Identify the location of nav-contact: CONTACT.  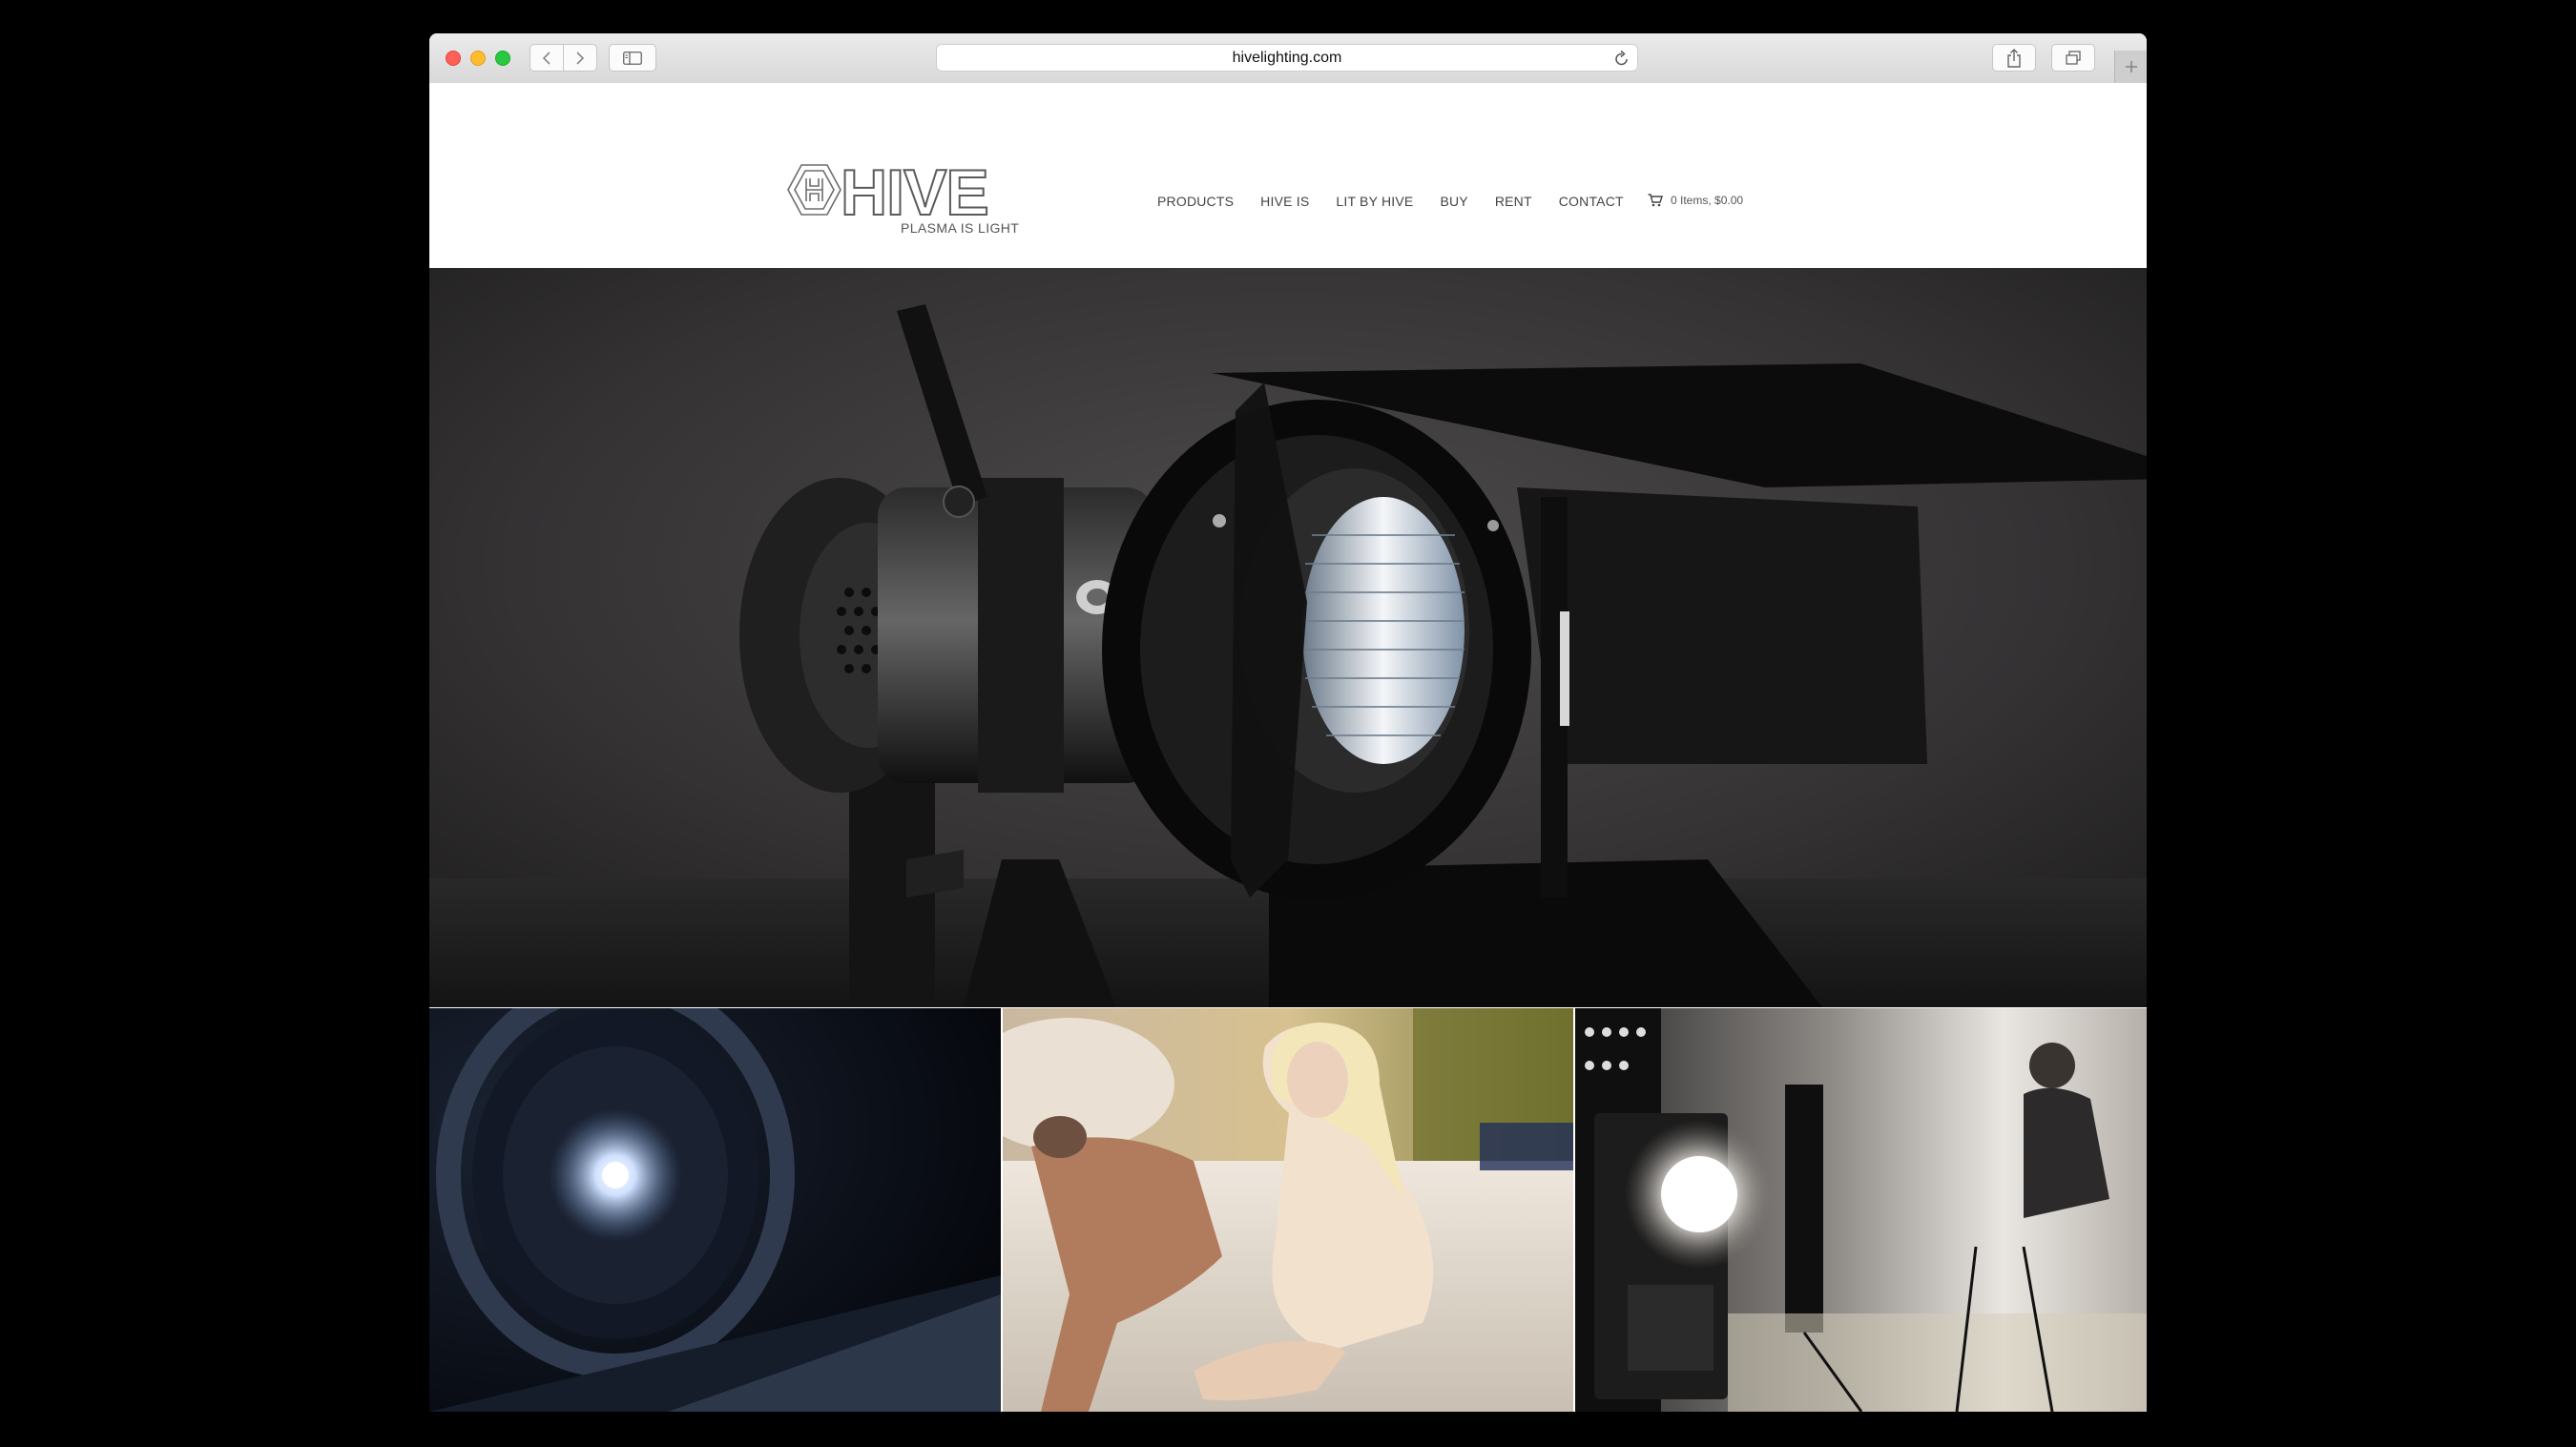
(1591, 201).